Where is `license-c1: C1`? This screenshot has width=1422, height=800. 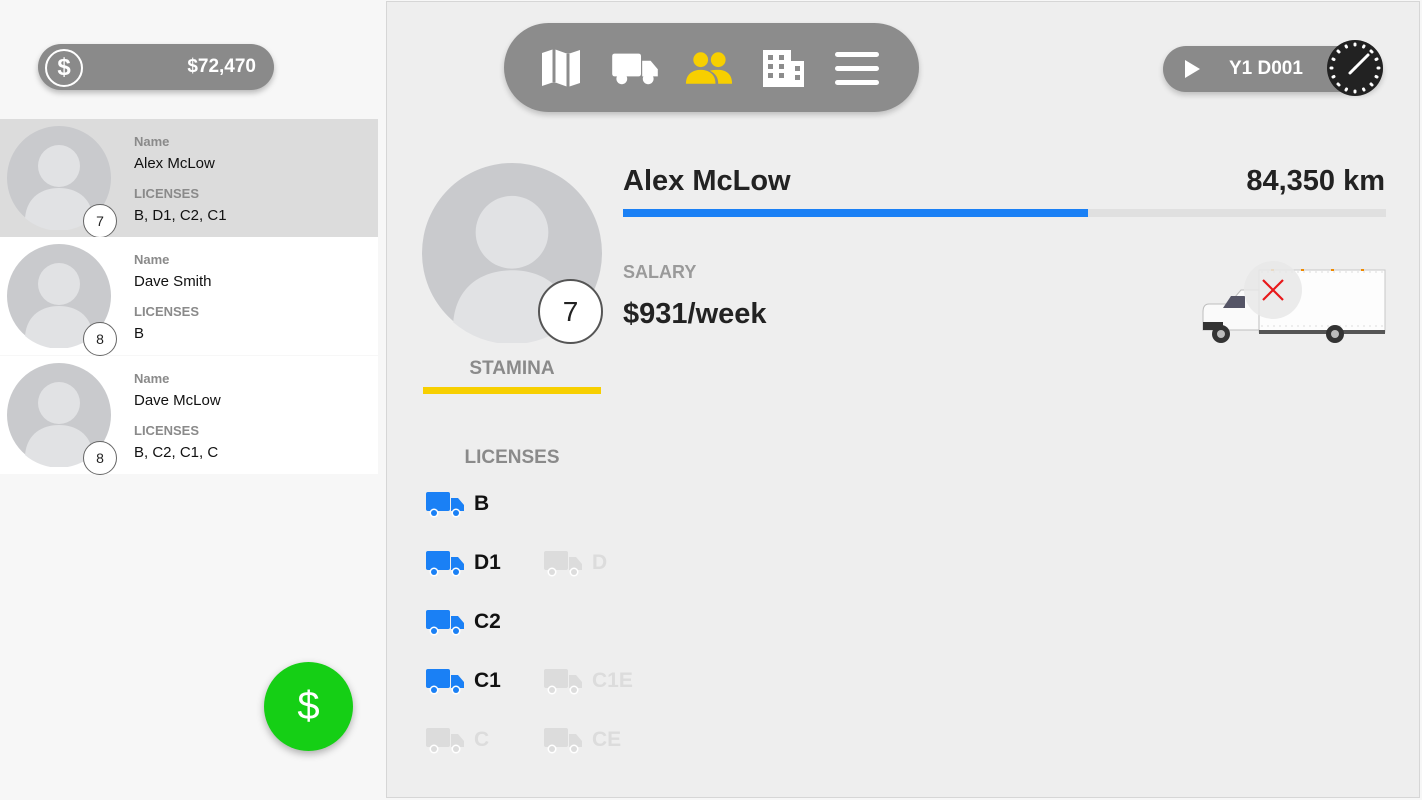
license-c1: C1 is located at coordinates (463, 681).